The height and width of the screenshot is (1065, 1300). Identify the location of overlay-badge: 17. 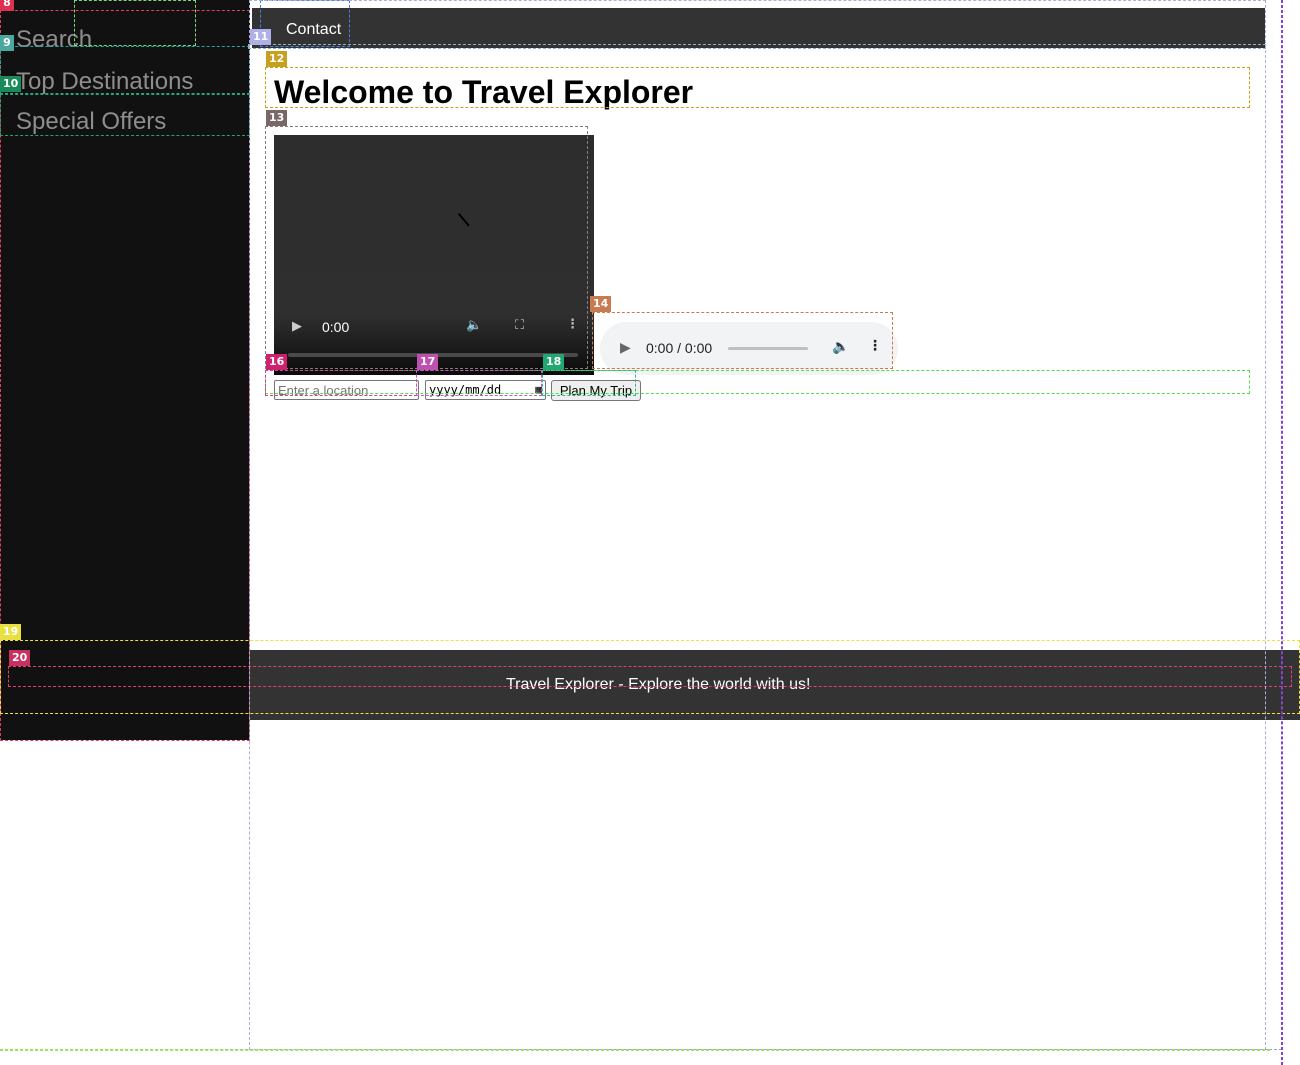
(428, 362).